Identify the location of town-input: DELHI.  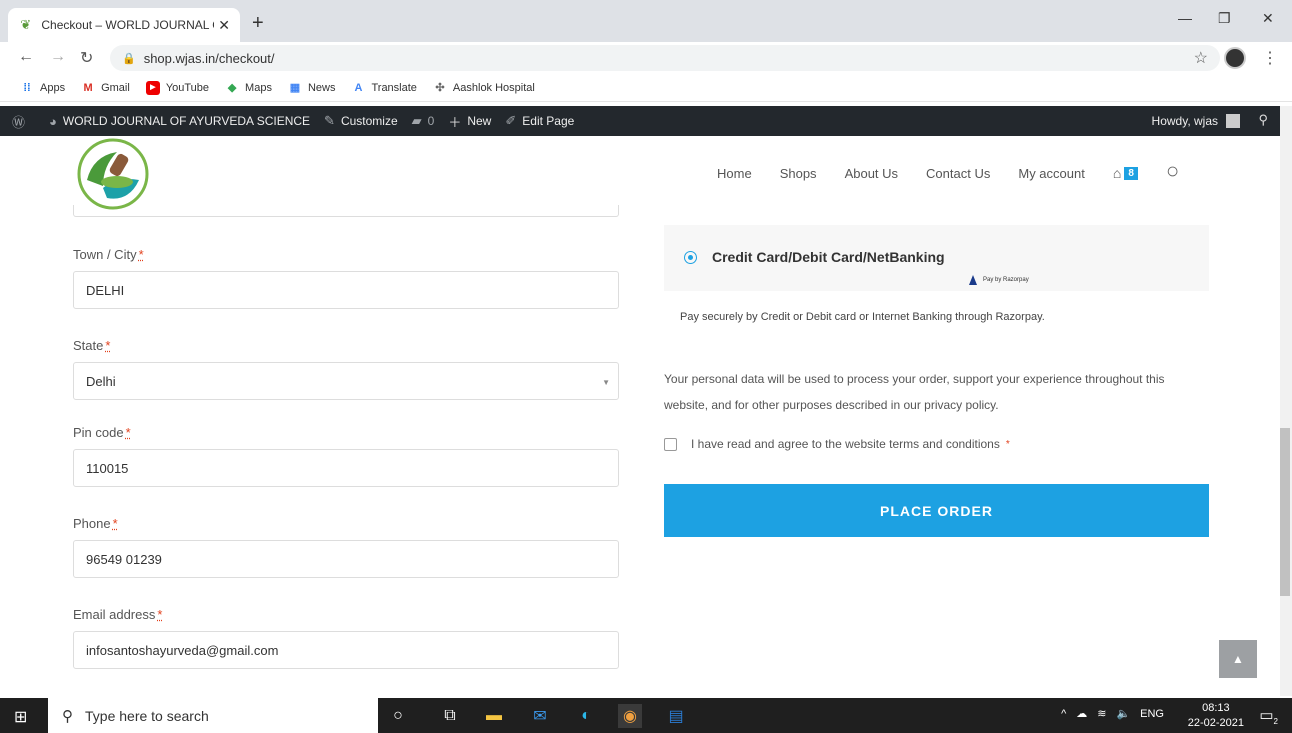
(346, 290).